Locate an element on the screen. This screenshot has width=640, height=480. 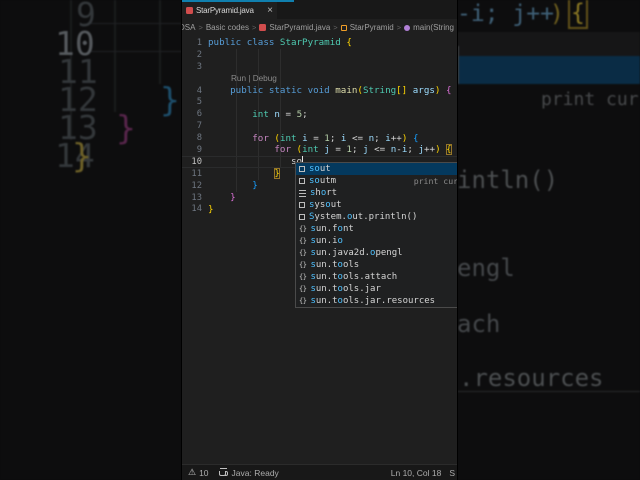
breadcrumb-label: DSA is located at coordinates (189, 27).